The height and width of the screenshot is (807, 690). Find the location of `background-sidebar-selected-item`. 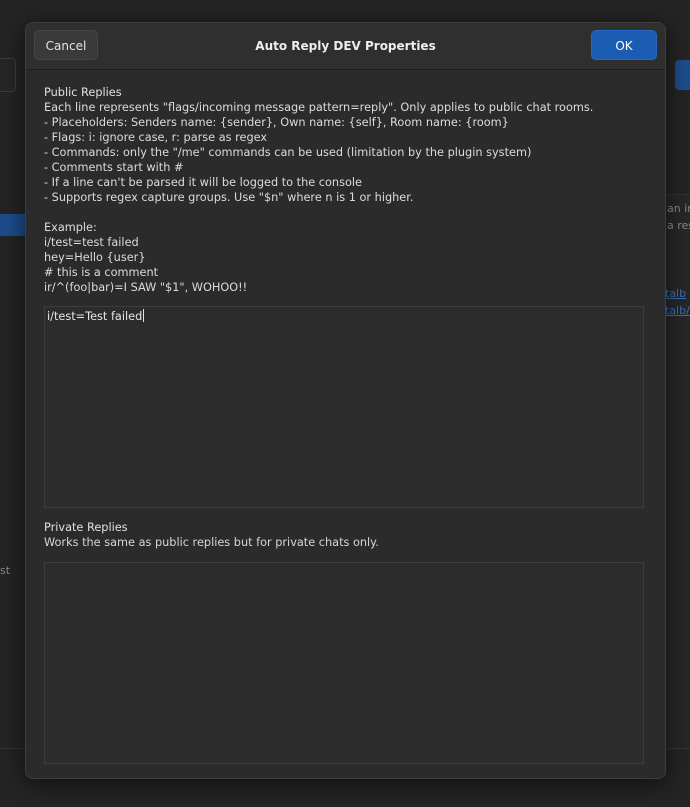

background-sidebar-selected-item is located at coordinates (13, 225).